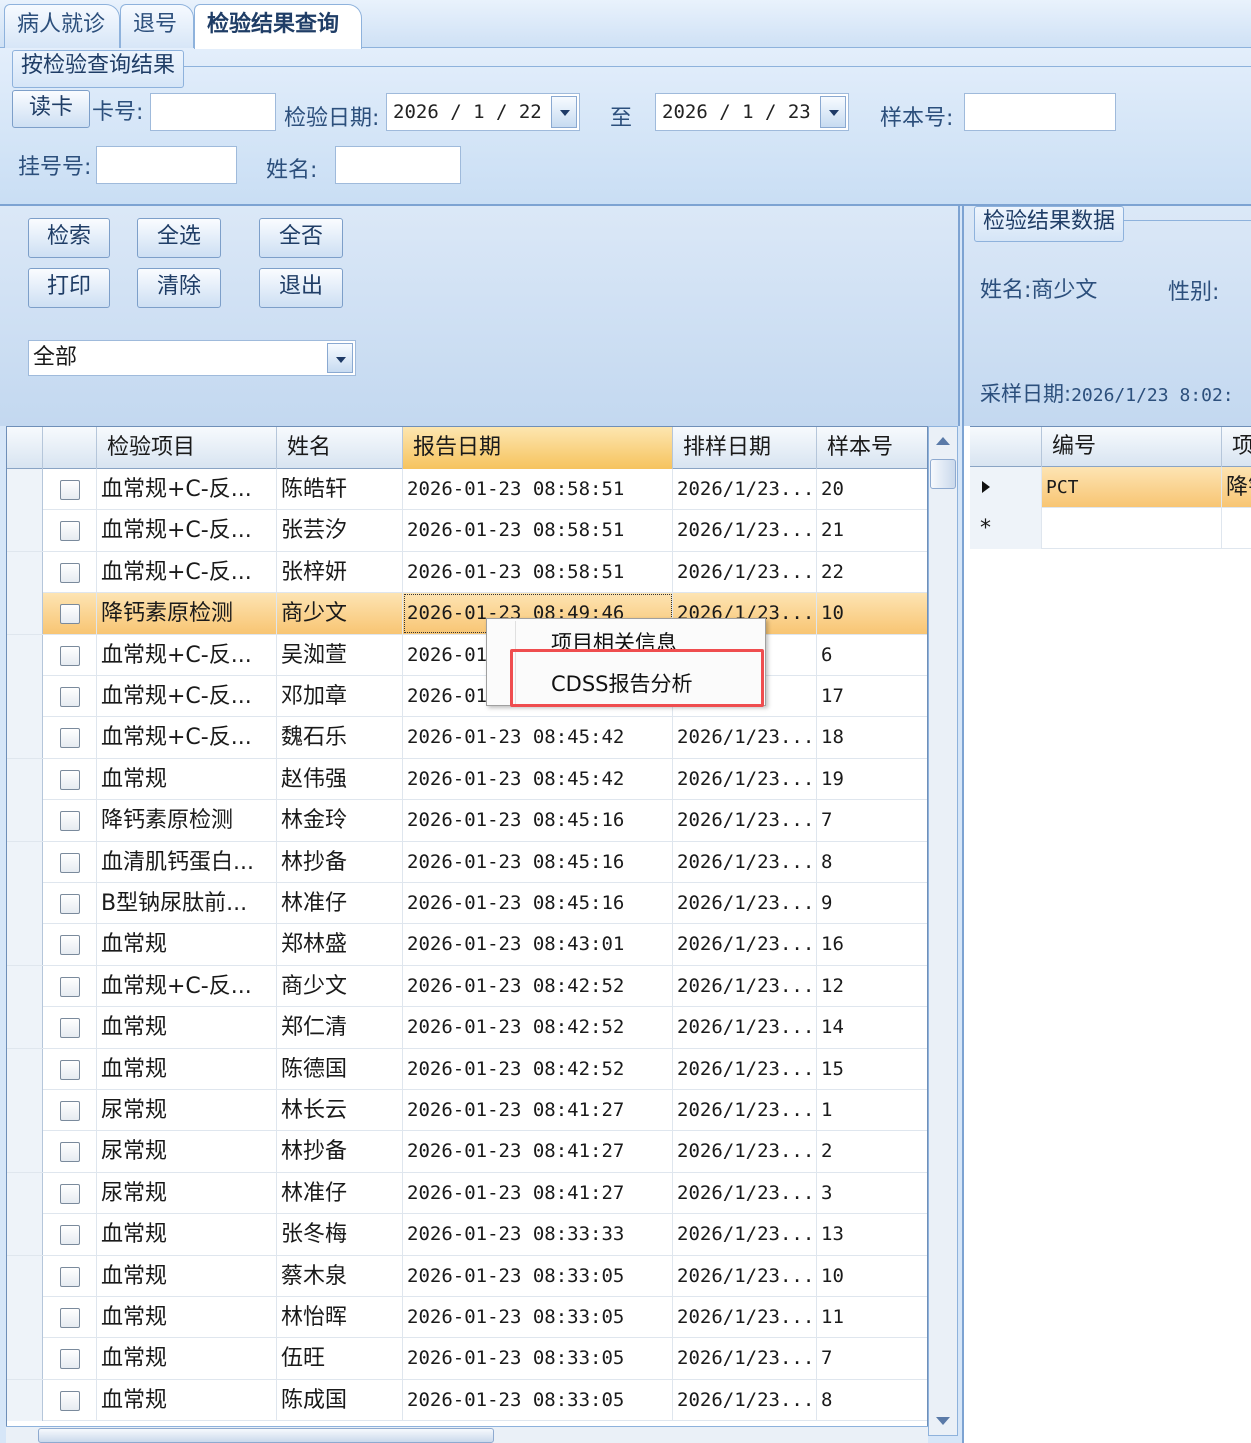 The image size is (1251, 1443). Describe the element at coordinates (278, 26) in the screenshot. I see `tab-lab-result-query: 检验结果查询` at that location.